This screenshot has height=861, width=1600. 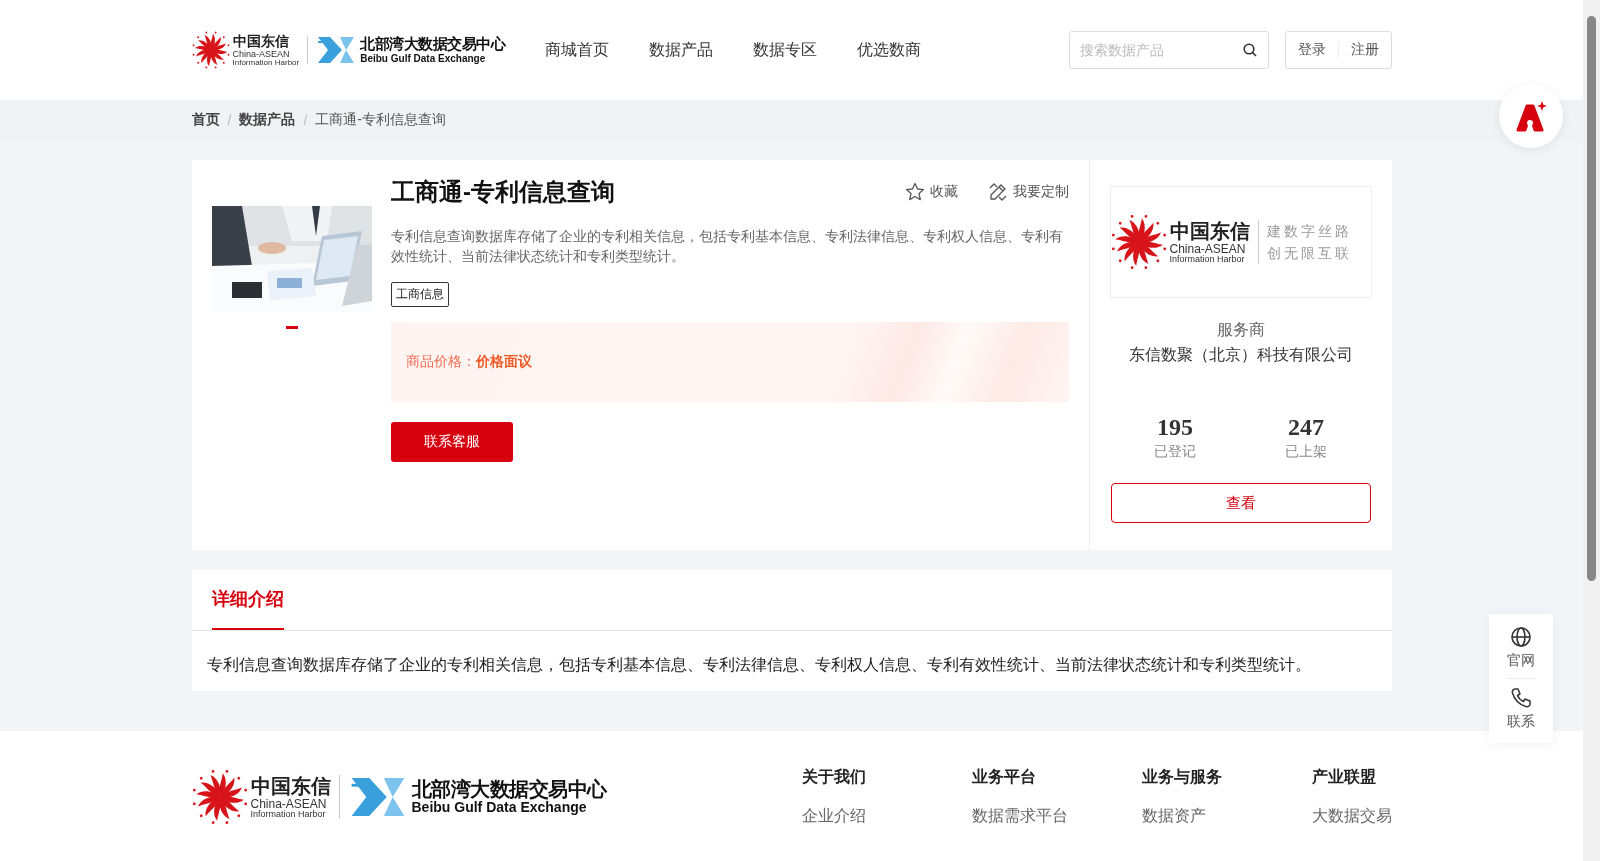 What do you see at coordinates (914, 192) in the screenshot?
I see `star-icon` at bounding box center [914, 192].